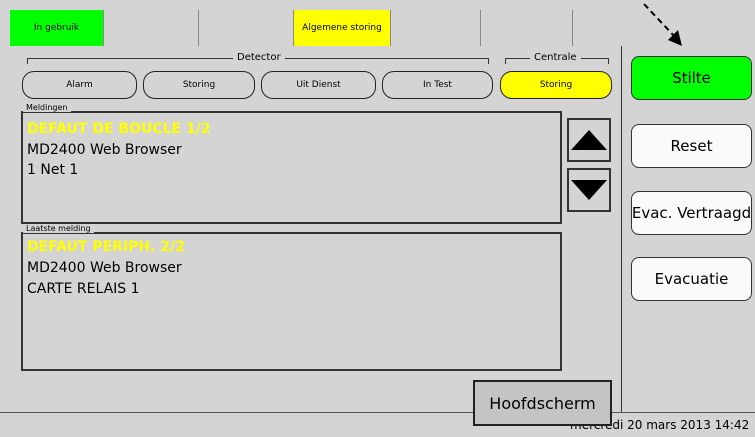 This screenshot has width=755, height=437. What do you see at coordinates (47, 107) in the screenshot?
I see `meldingen-legend: Meldingen` at bounding box center [47, 107].